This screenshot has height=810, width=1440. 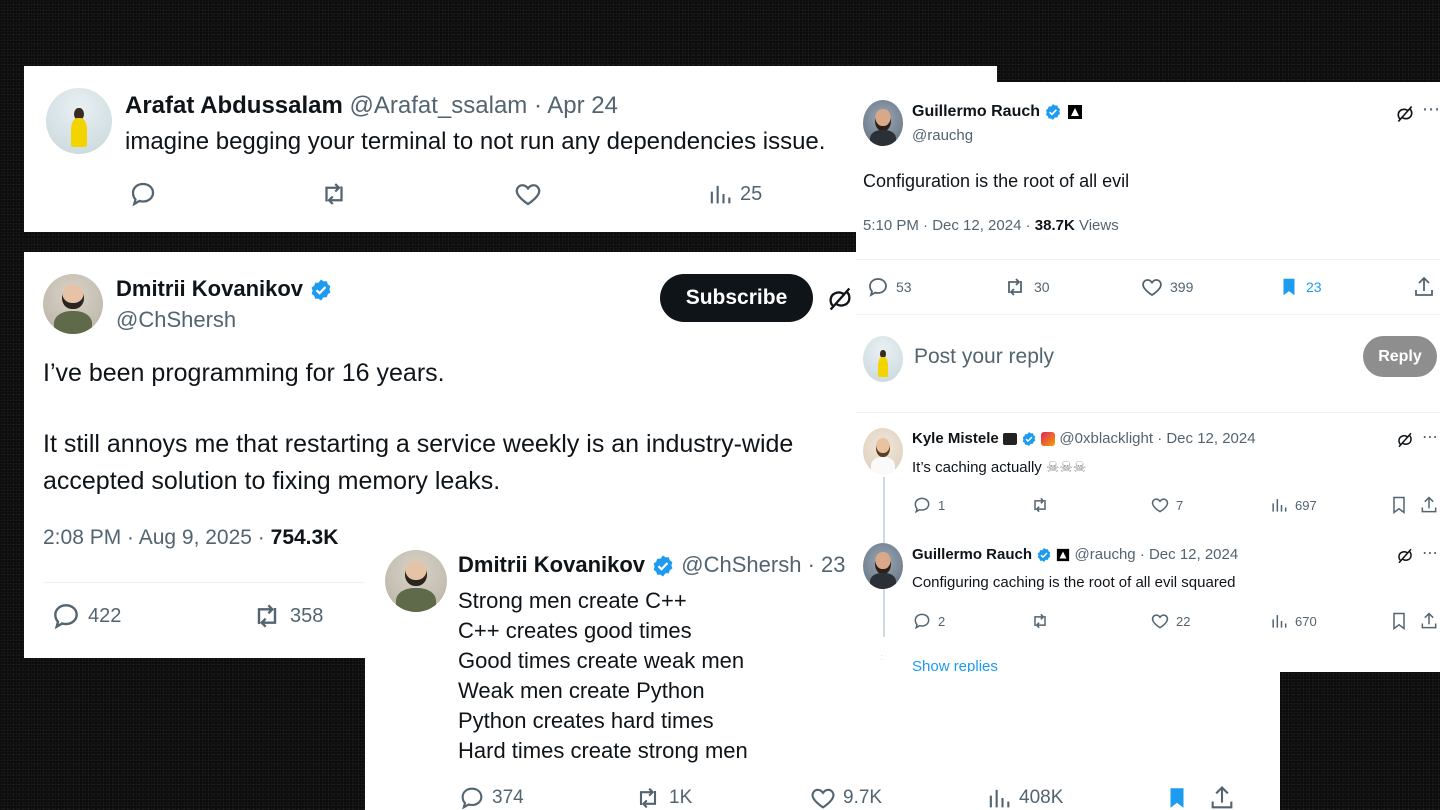 What do you see at coordinates (105, 615) in the screenshot?
I see `reply-count: 422` at bounding box center [105, 615].